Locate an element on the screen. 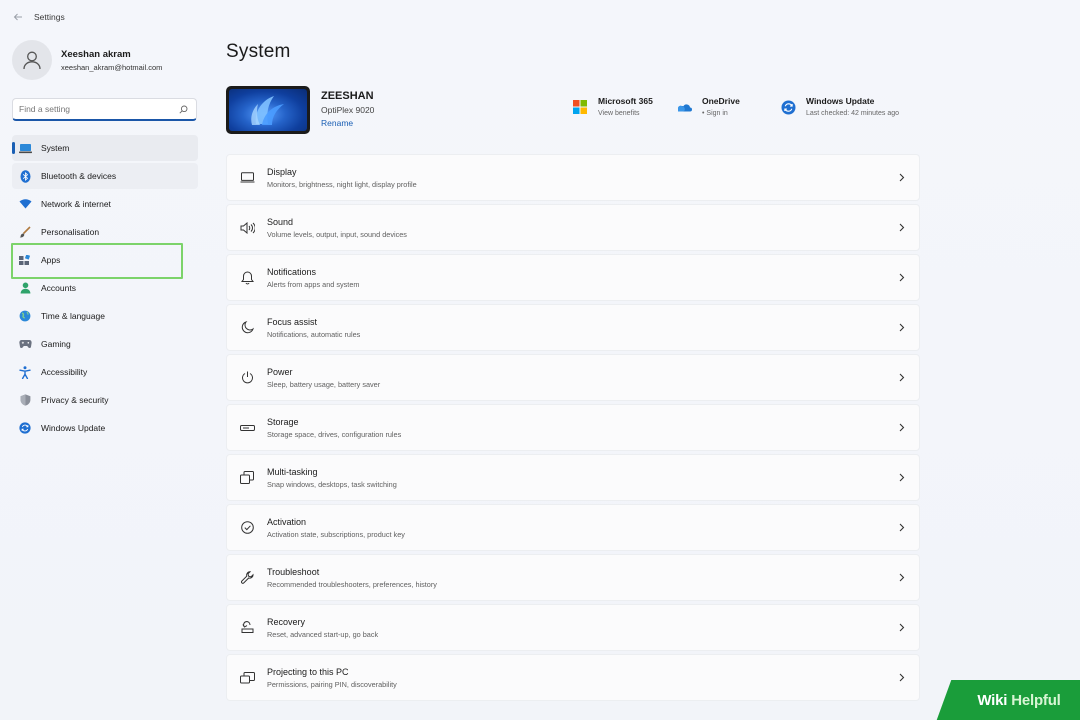  device-name: ZEESHAN is located at coordinates (347, 96).